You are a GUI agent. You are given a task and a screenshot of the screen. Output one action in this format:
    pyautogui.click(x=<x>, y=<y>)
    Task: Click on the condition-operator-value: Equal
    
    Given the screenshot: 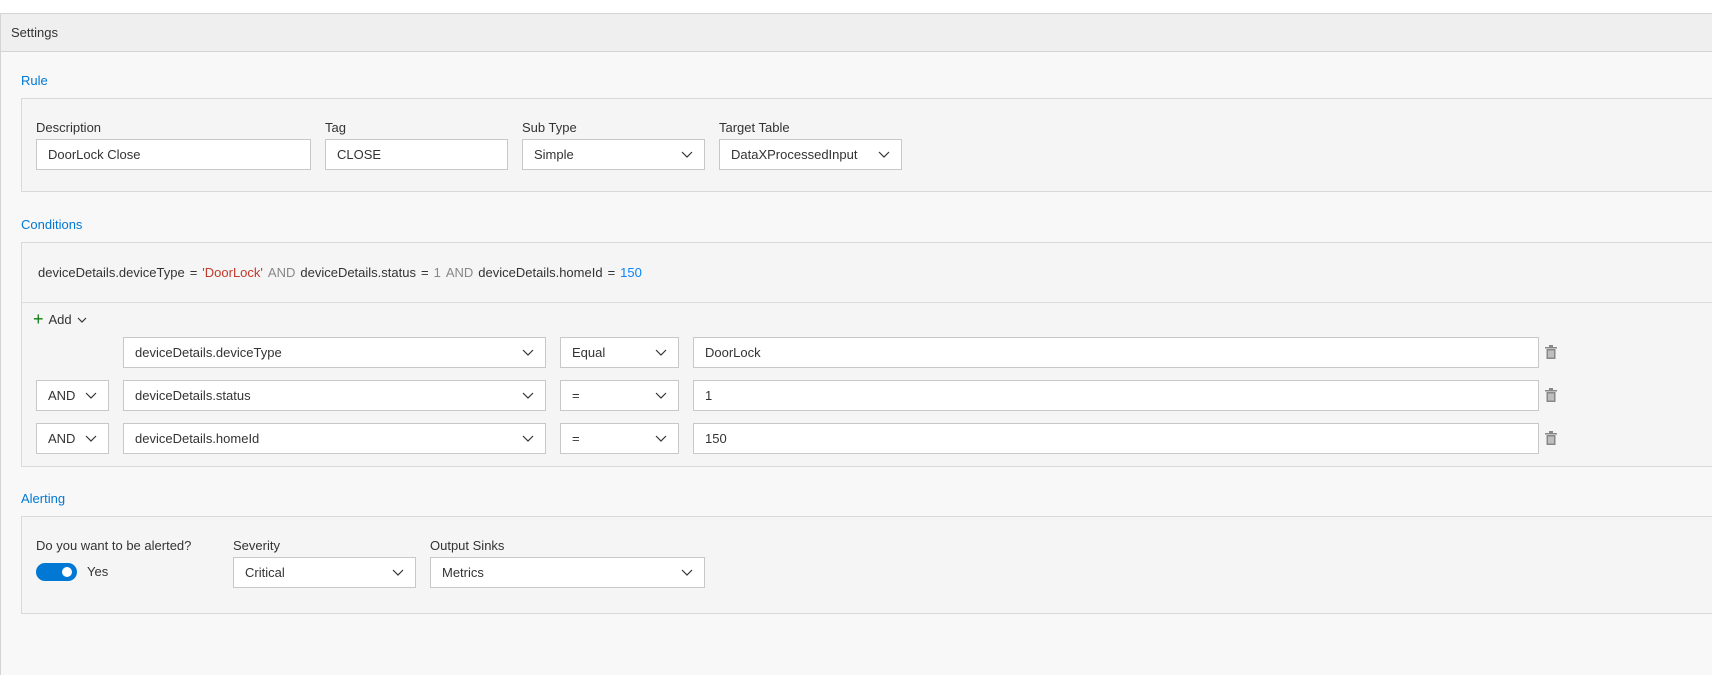 What is the action you would take?
    pyautogui.click(x=589, y=352)
    